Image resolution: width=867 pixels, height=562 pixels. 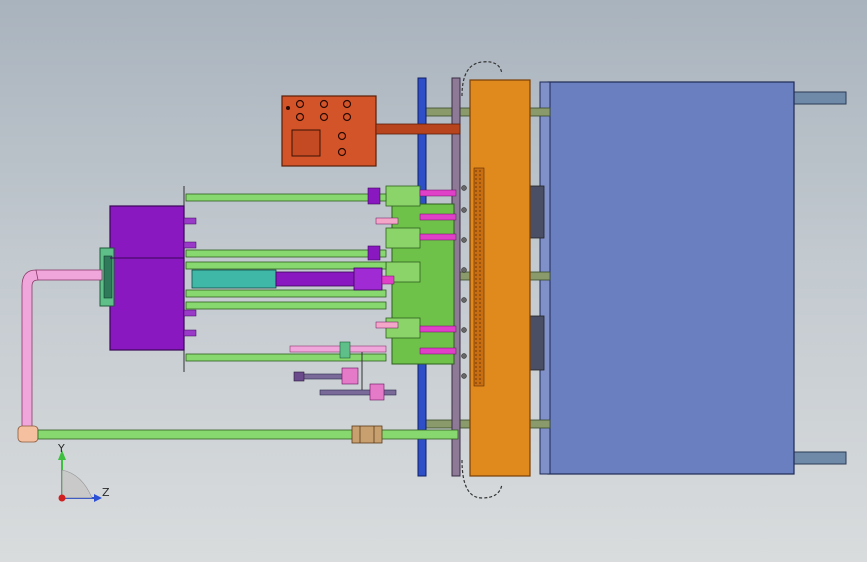 I want to click on control-box, so click(x=371, y=131).